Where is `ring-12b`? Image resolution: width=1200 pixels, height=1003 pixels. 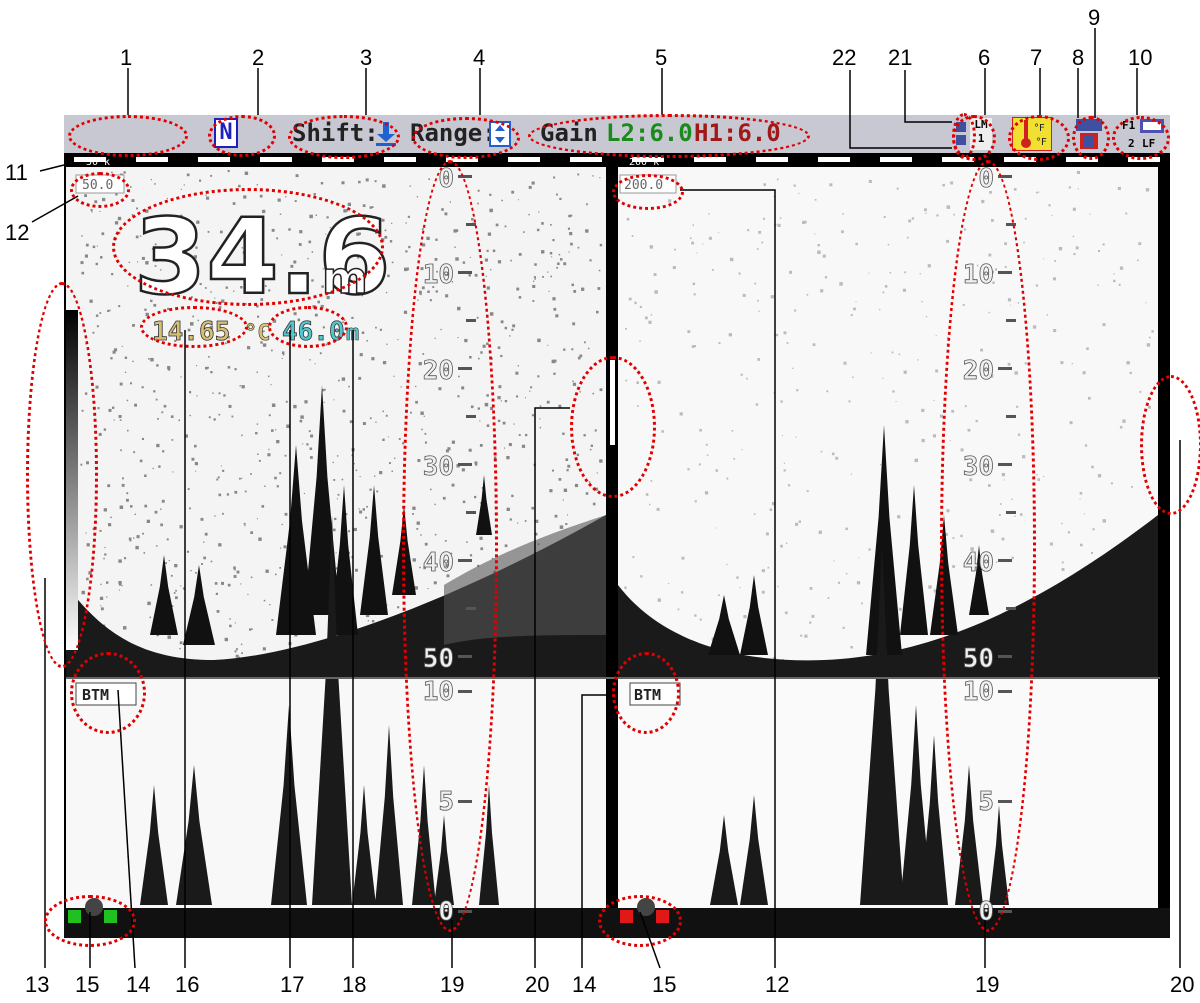 ring-12b is located at coordinates (648, 192).